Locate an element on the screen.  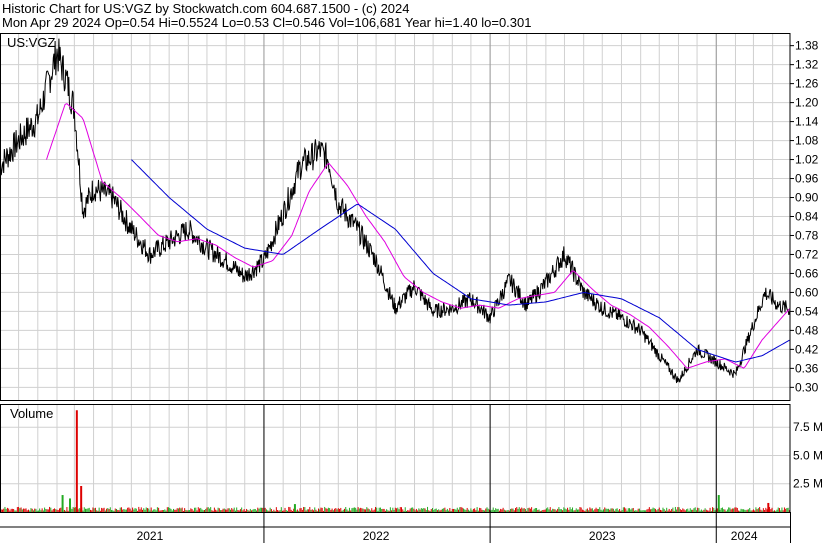
price-tick-label: 1.38 is located at coordinates (807, 46).